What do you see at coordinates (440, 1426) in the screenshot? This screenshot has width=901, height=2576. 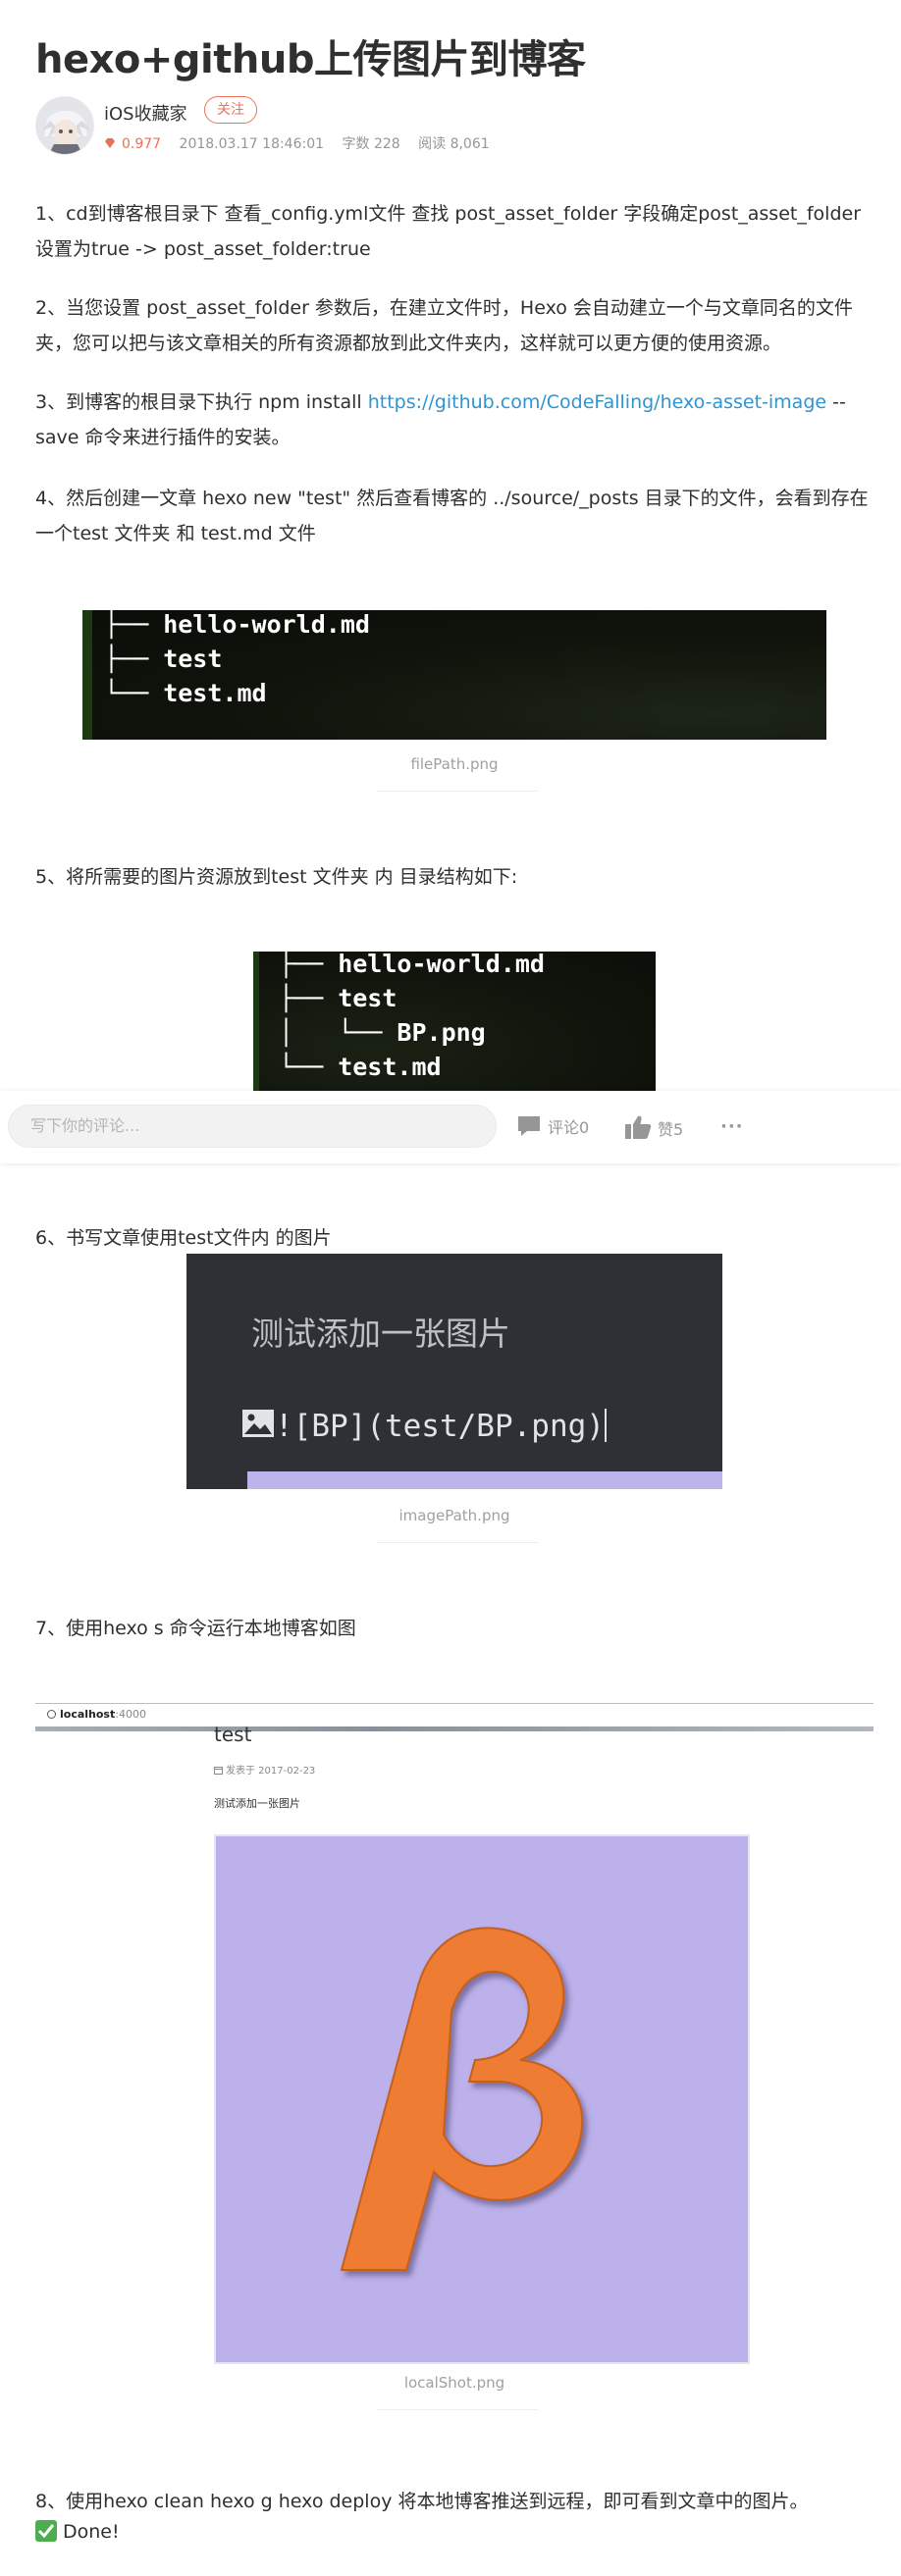 I see `markdown-image-syntax: ![BP](test/BP.png)` at bounding box center [440, 1426].